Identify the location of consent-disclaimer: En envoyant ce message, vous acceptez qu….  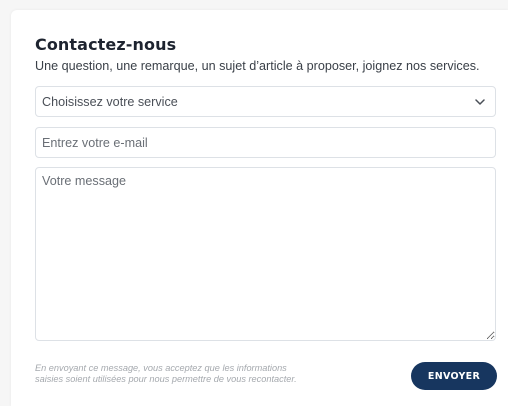
(200, 374).